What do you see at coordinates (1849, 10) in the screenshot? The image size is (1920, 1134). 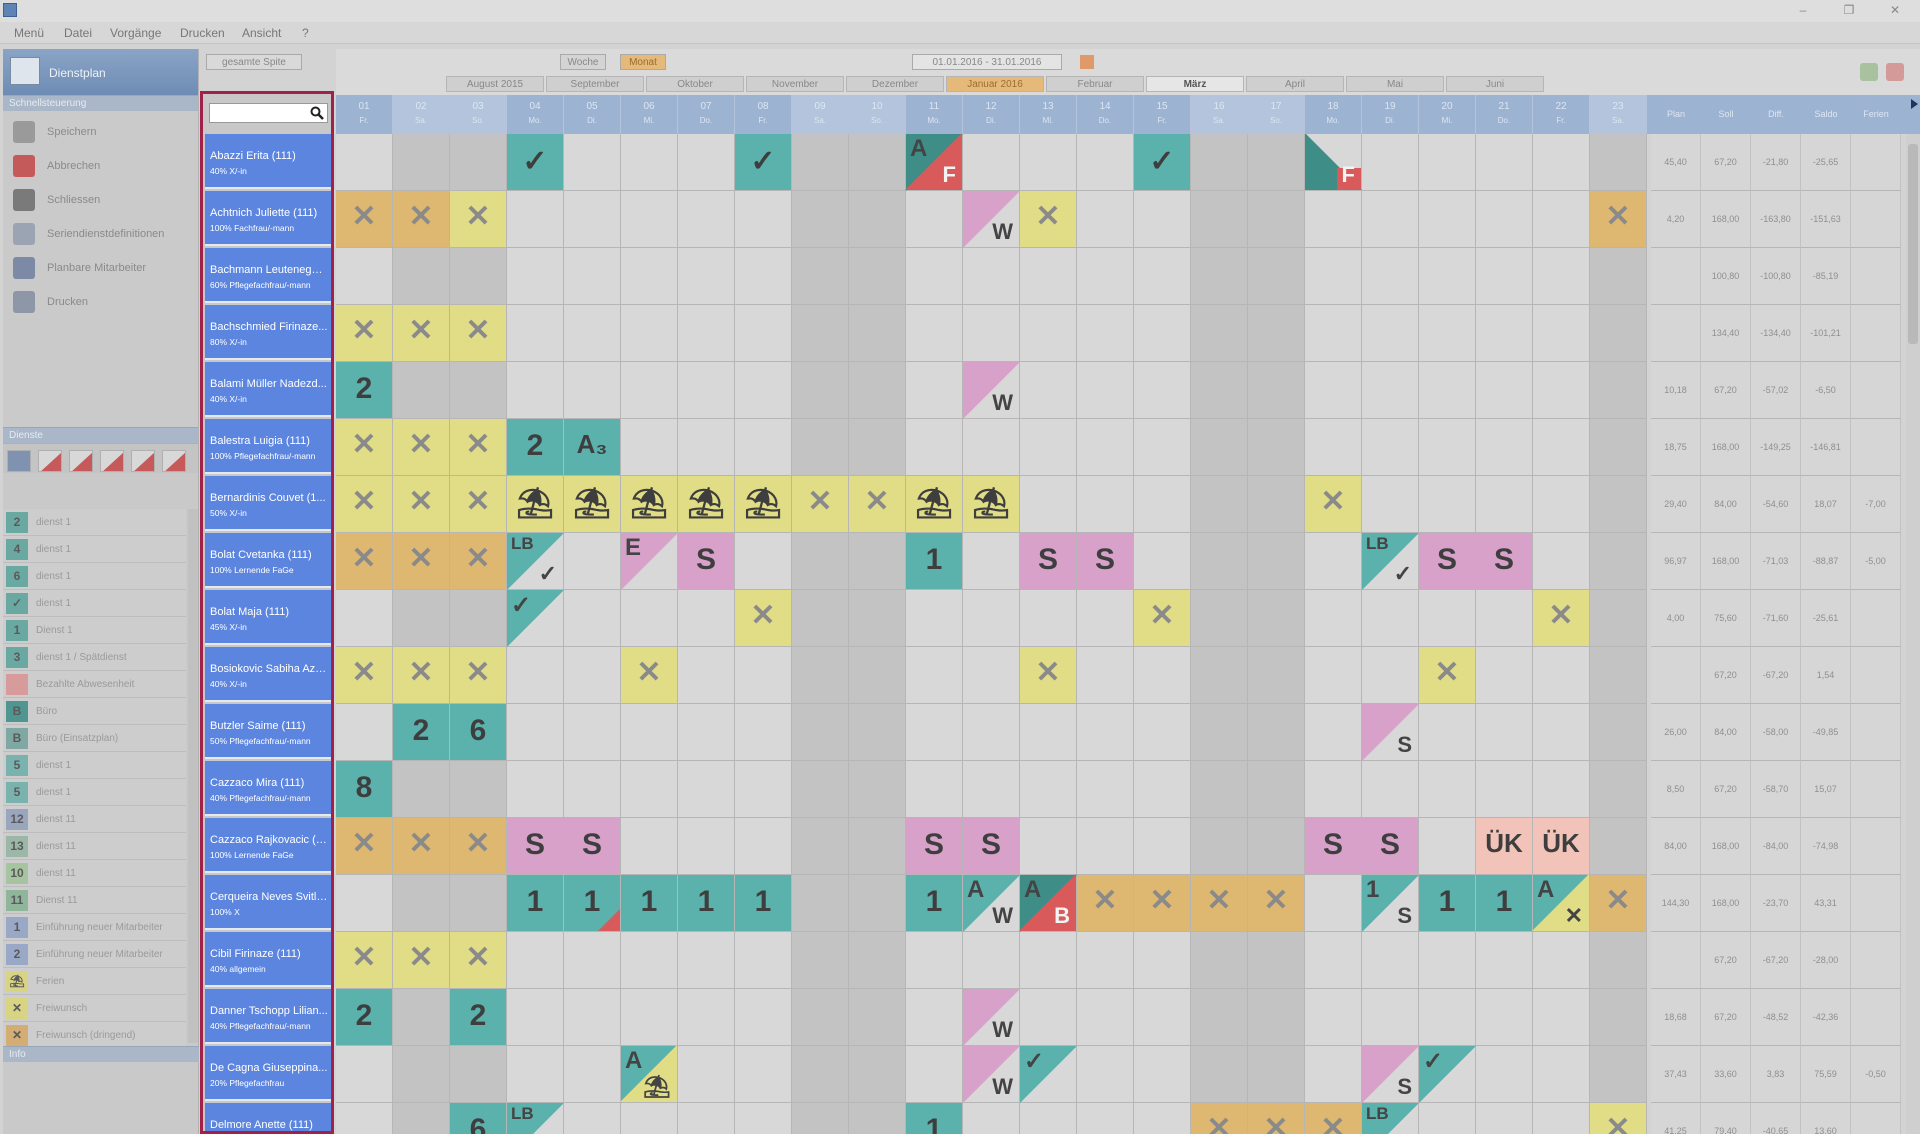 I see `maximize-button: ❐` at bounding box center [1849, 10].